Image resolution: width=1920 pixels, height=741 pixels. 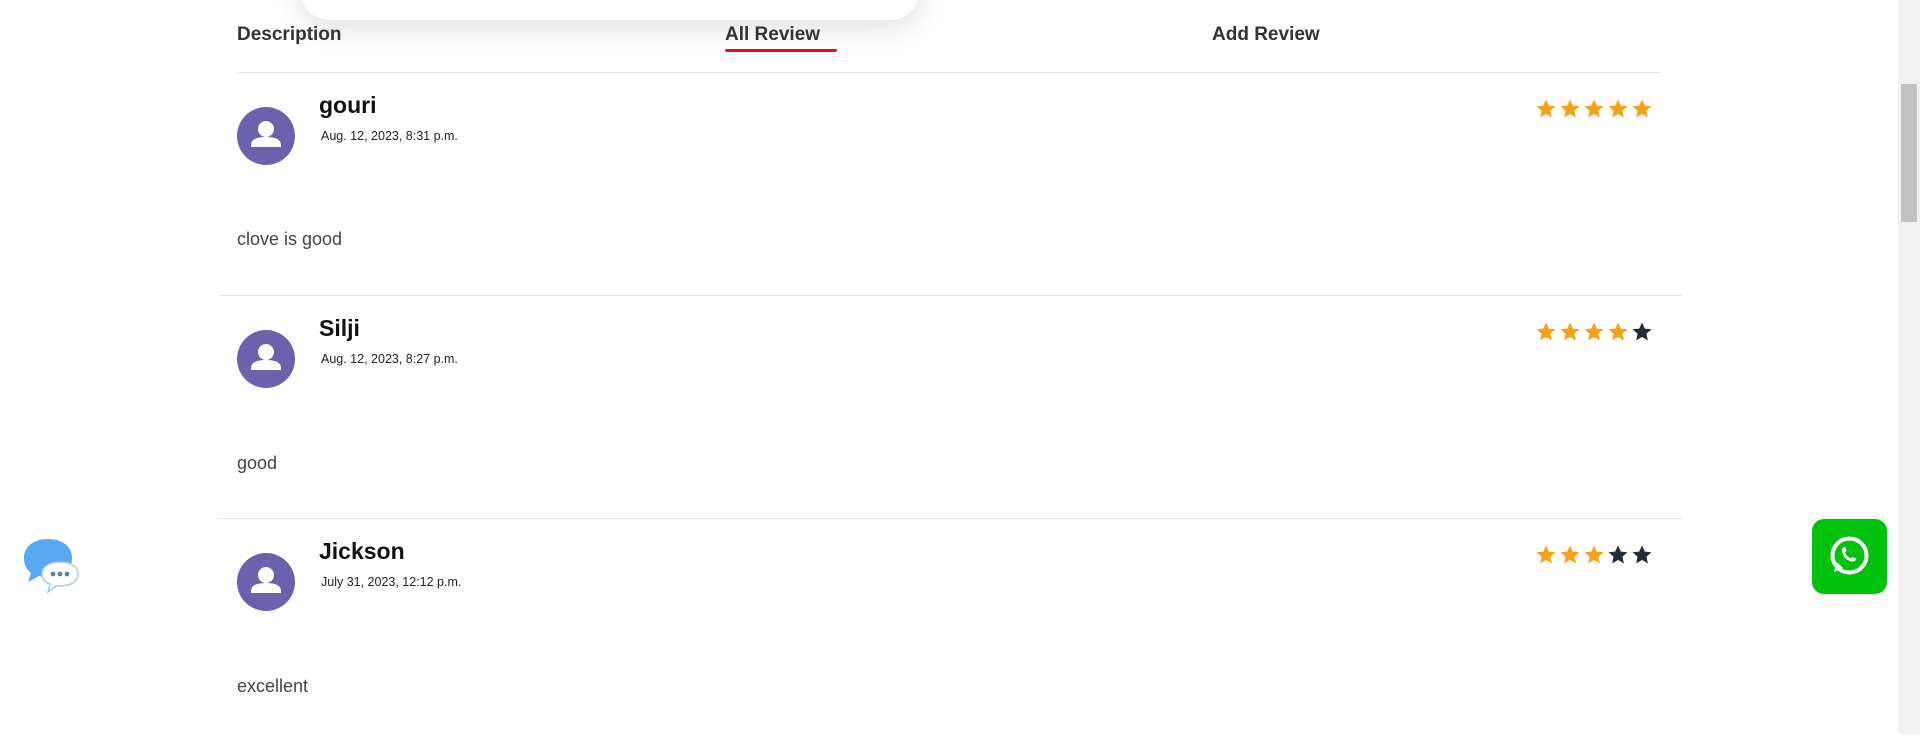 I want to click on review-comment: excellent, so click(x=273, y=686).